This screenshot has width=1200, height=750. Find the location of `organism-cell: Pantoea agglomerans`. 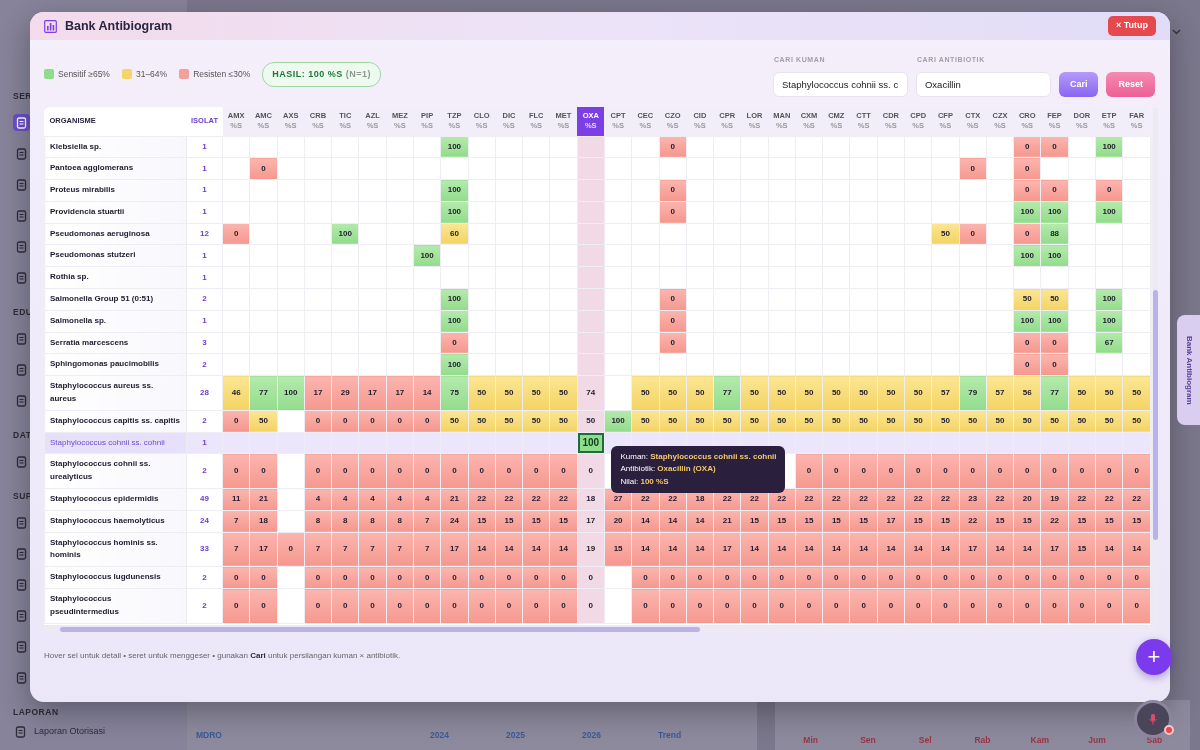

organism-cell: Pantoea agglomerans is located at coordinates (115, 168).